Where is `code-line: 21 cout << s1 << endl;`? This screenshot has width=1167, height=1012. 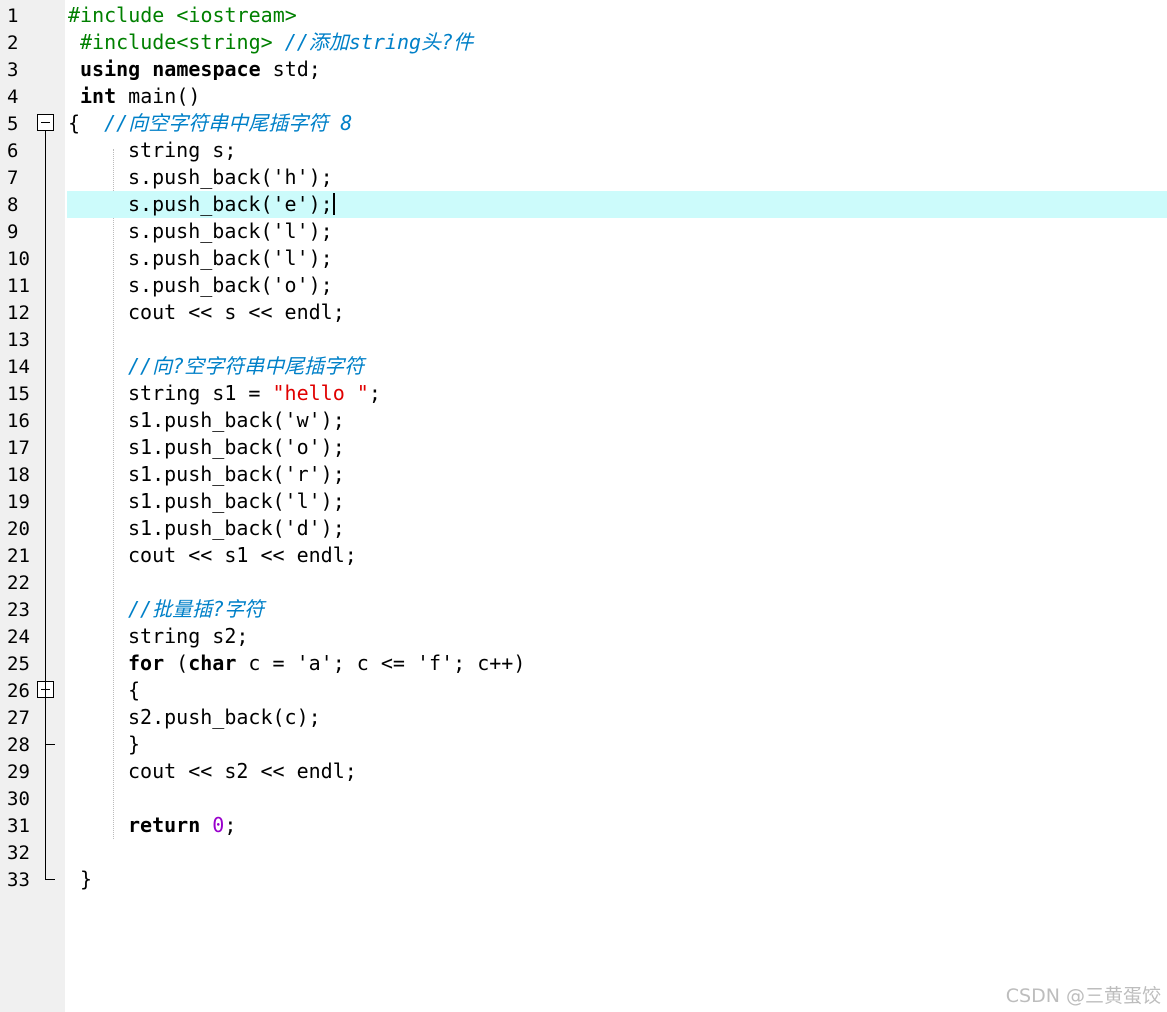 code-line: 21 cout << s1 << endl; is located at coordinates (583, 555).